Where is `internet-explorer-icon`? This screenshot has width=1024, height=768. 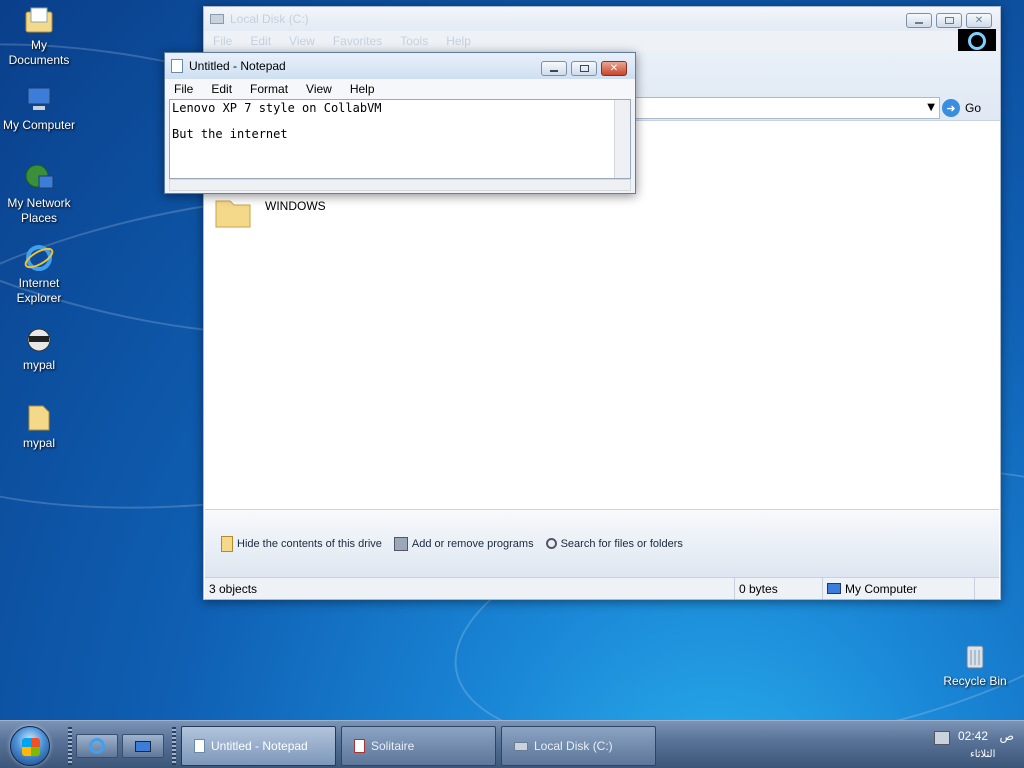 internet-explorer-icon is located at coordinates (97, 746).